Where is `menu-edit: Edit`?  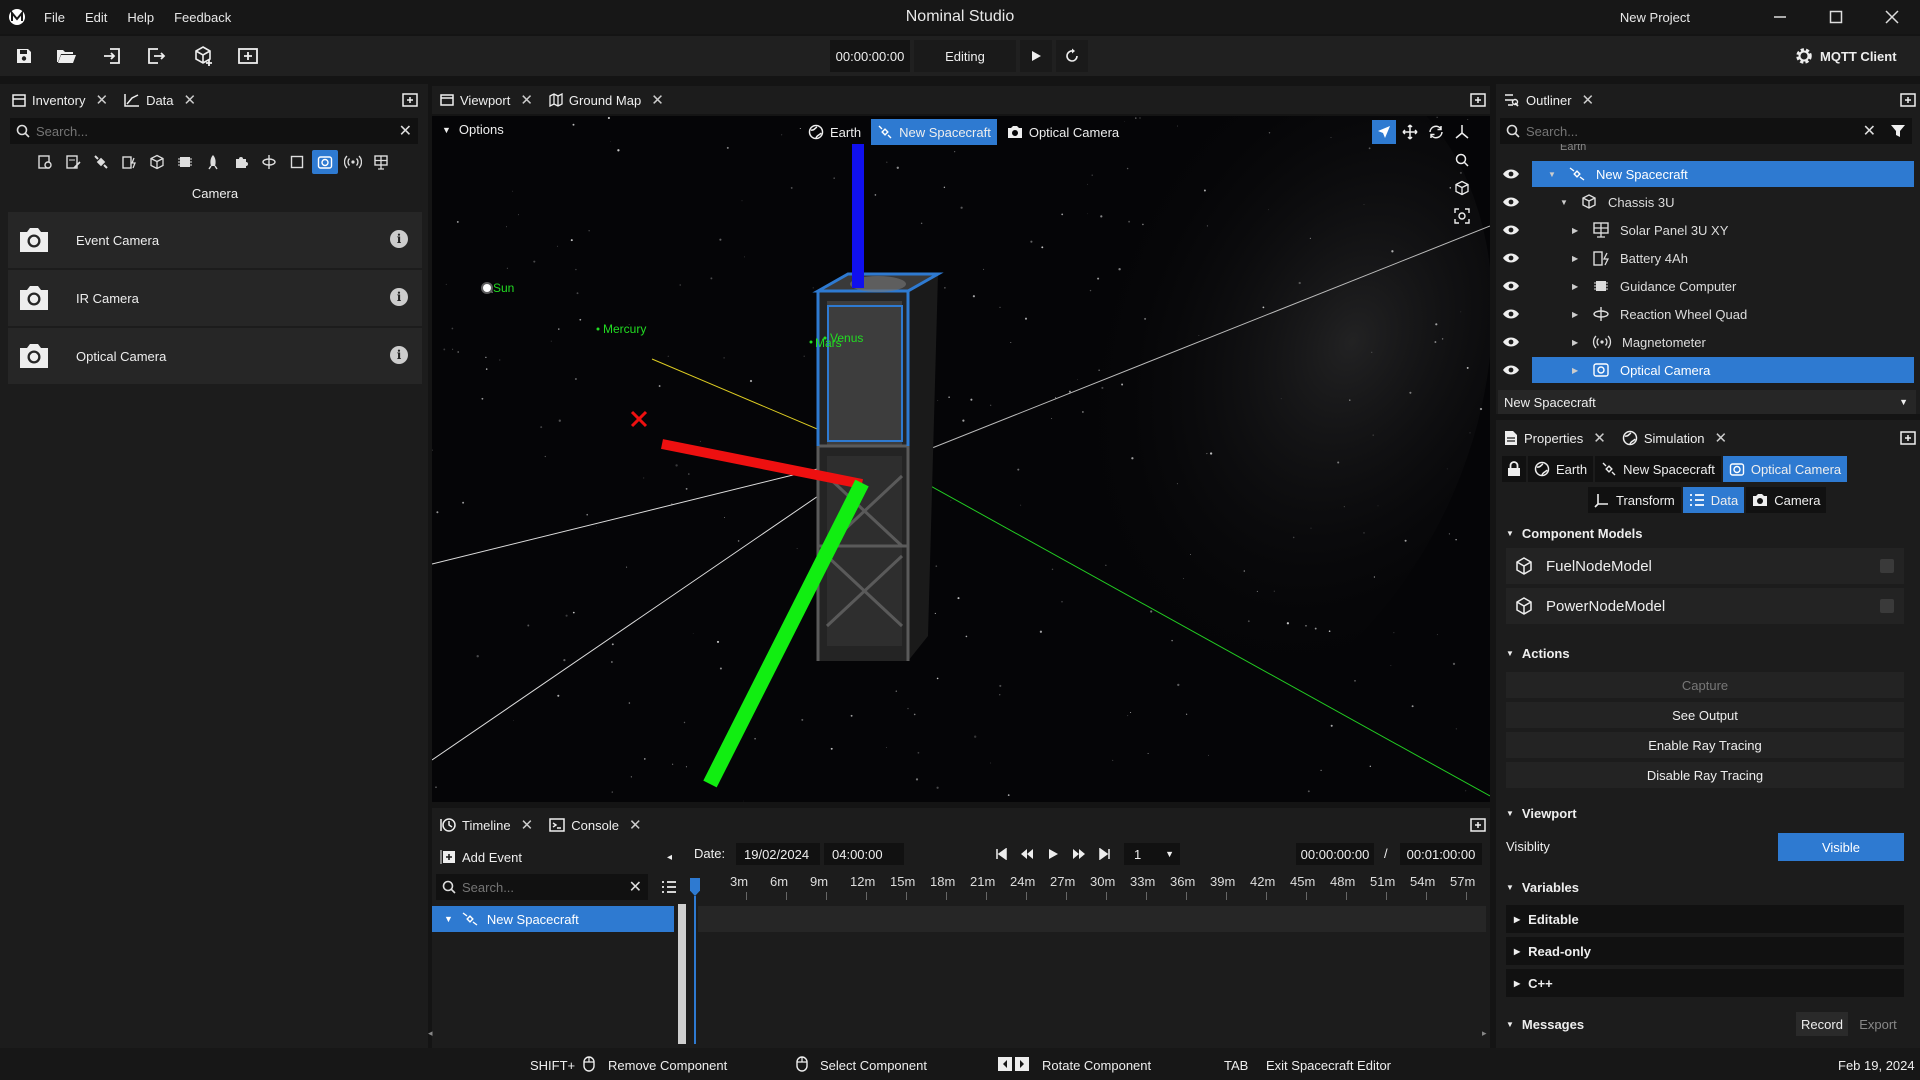
menu-edit: Edit is located at coordinates (96, 17).